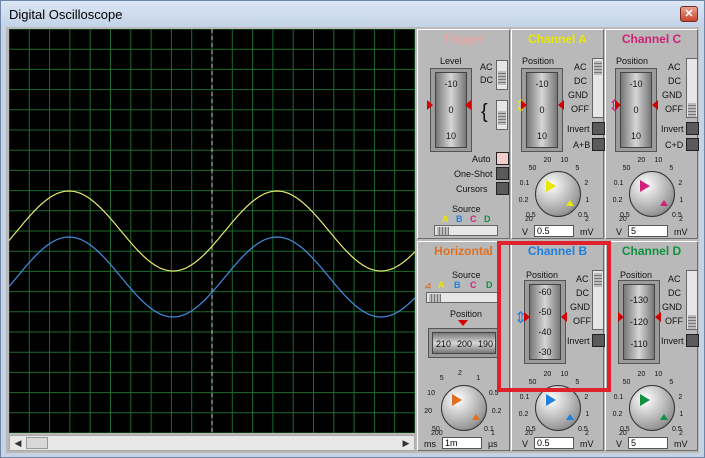  Describe the element at coordinates (692, 144) in the screenshot. I see `channel-c-sum-button` at that location.